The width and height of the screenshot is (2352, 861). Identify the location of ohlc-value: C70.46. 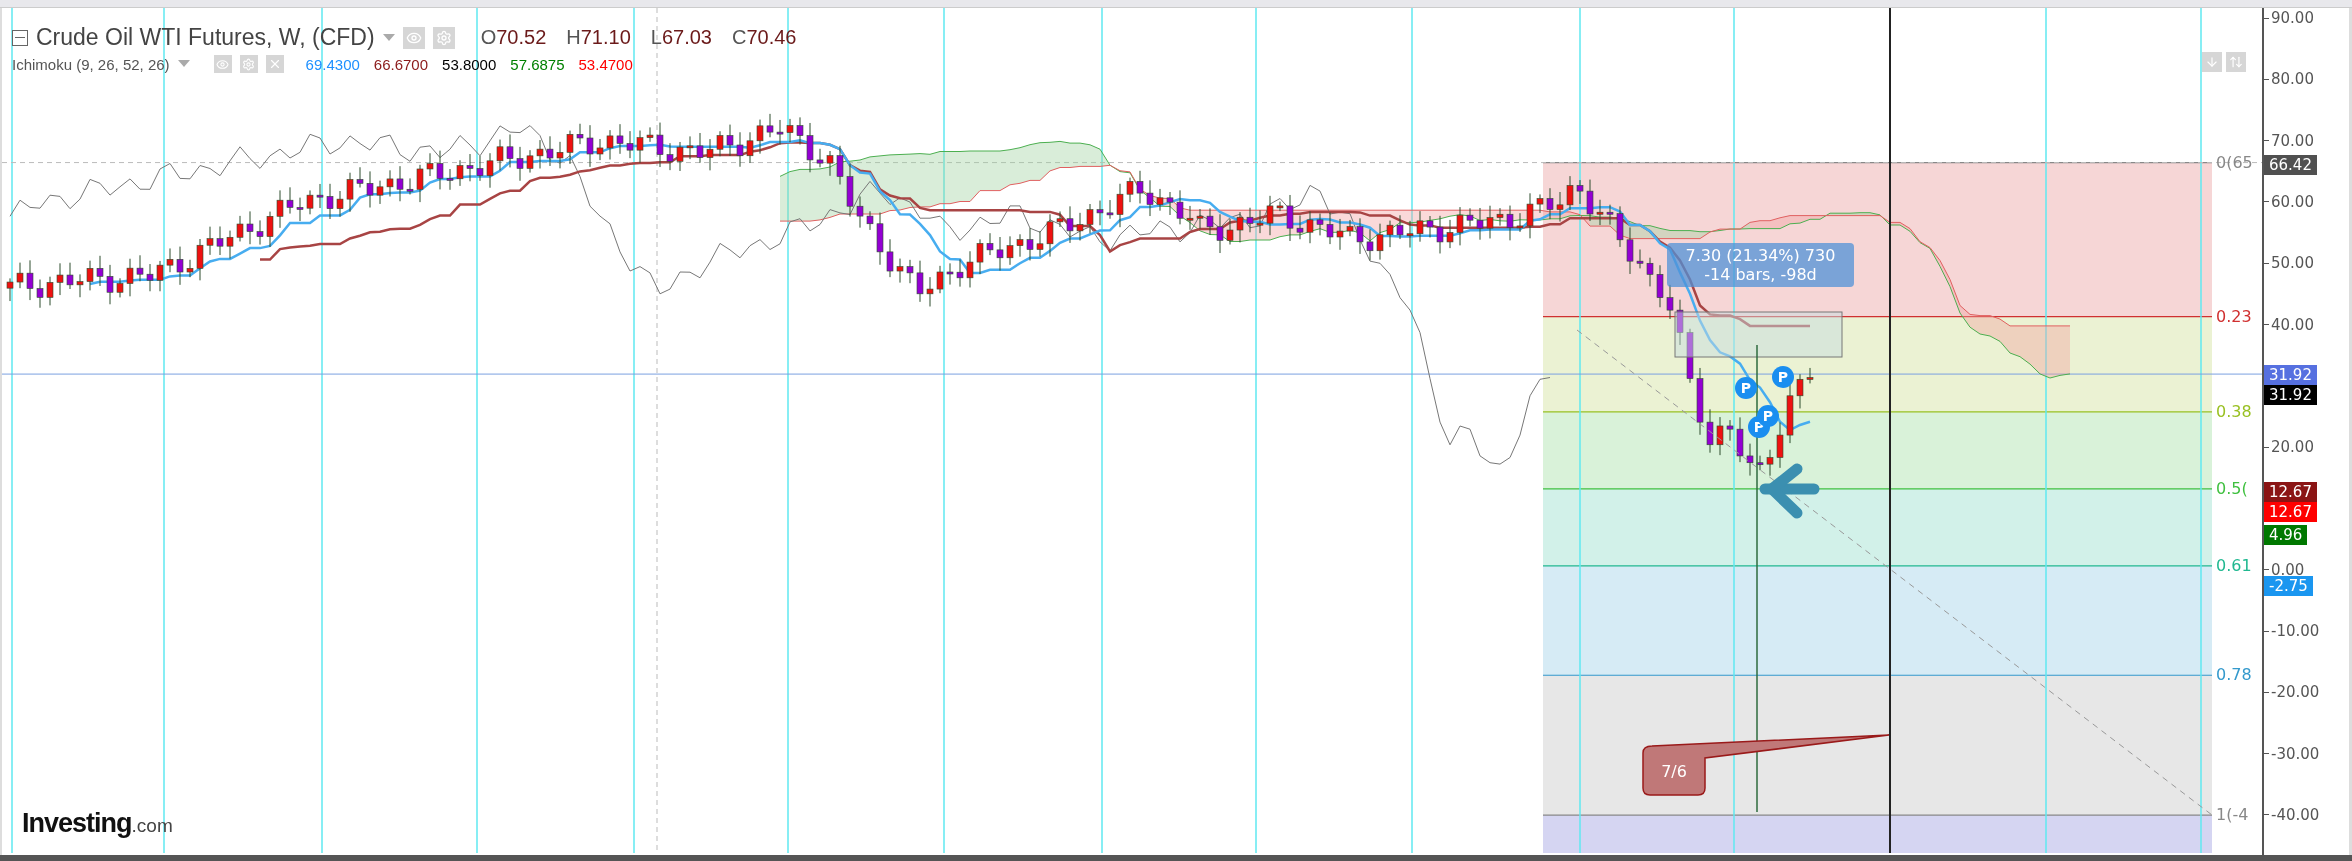
(764, 37).